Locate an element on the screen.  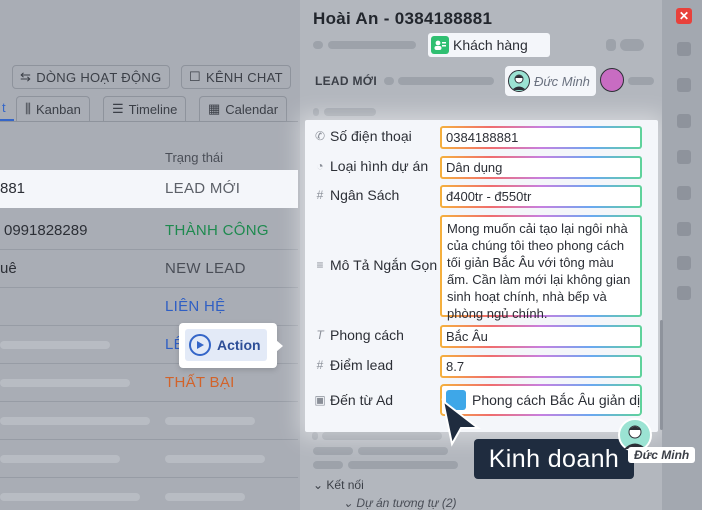
action-inner: Action is located at coordinates (226, 345).